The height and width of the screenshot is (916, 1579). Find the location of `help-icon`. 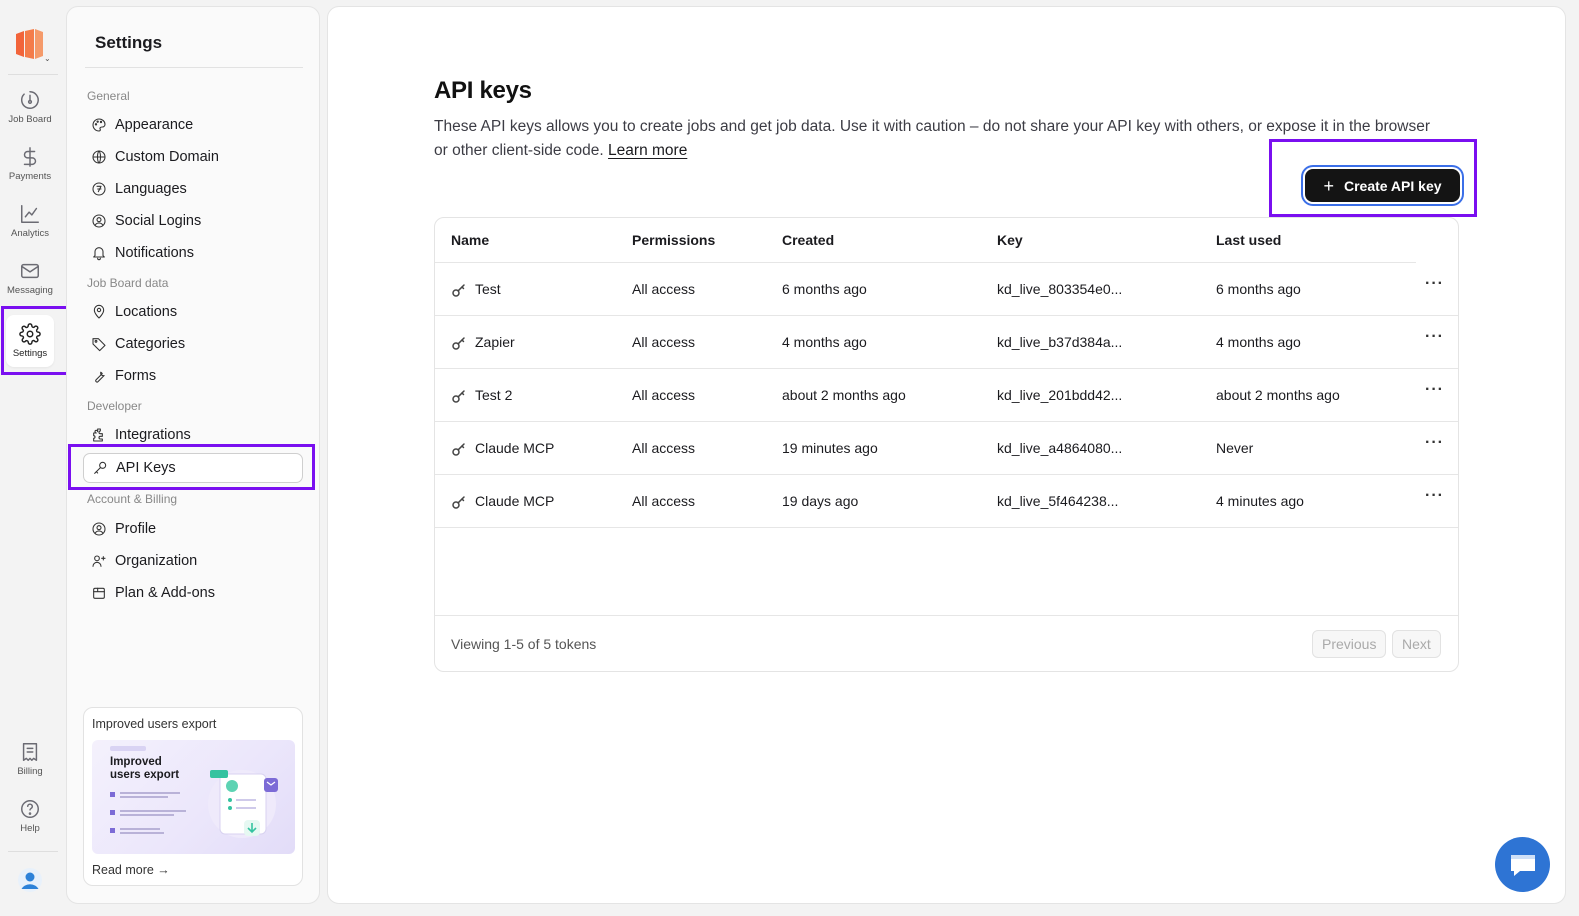

help-icon is located at coordinates (30, 809).